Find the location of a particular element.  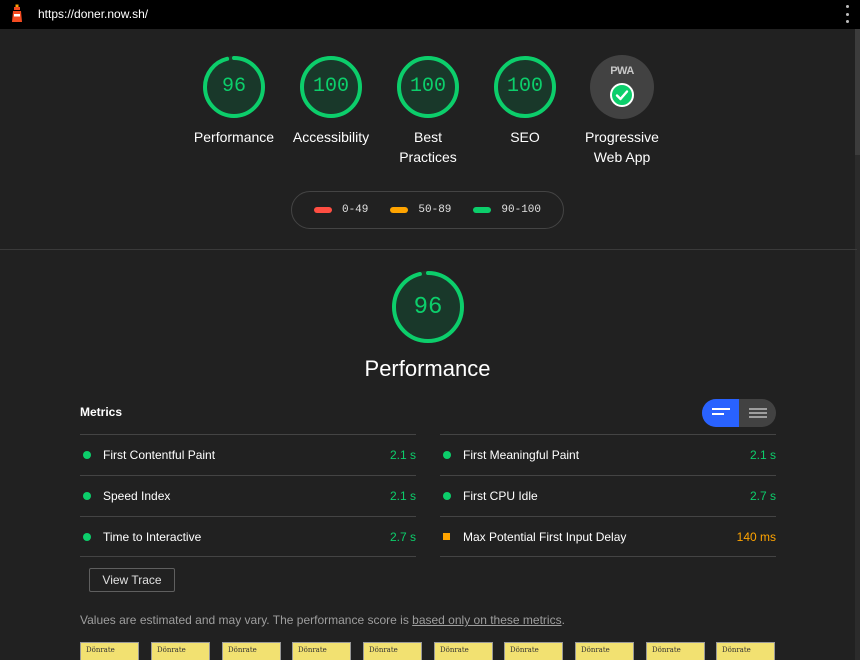

metric-row: First CPU Idle 2.7 s is located at coordinates (608, 495).